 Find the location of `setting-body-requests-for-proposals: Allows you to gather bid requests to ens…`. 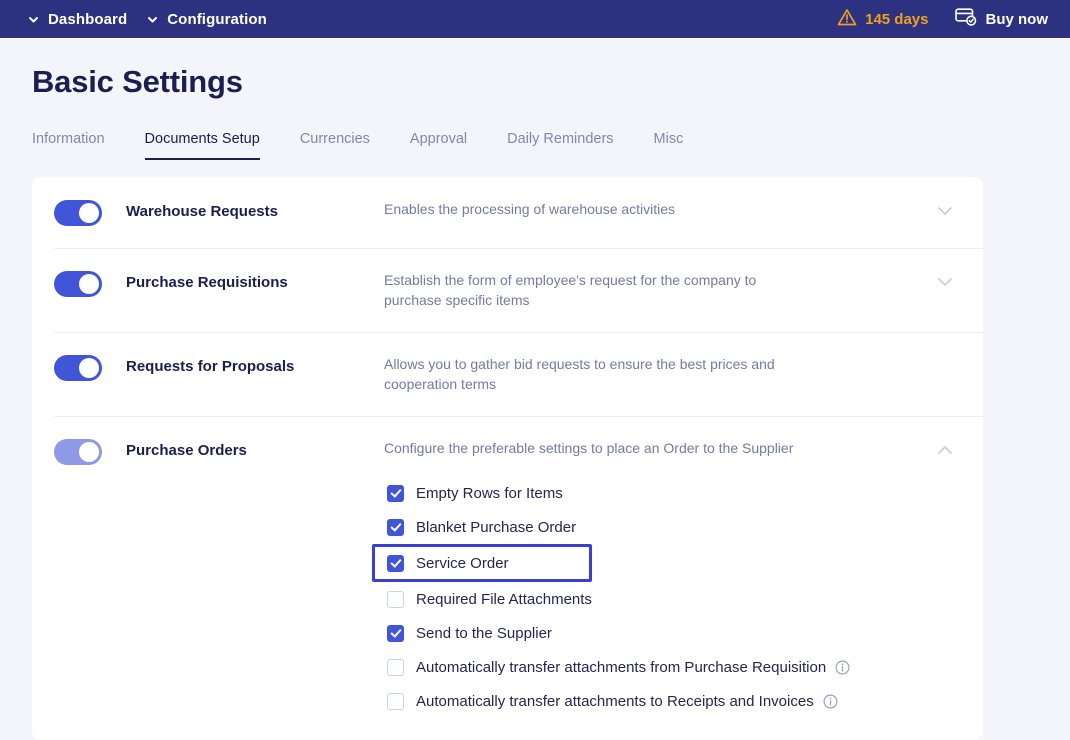

setting-body-requests-for-proposals: Allows you to gather bid requests to ens… is located at coordinates (654, 374).